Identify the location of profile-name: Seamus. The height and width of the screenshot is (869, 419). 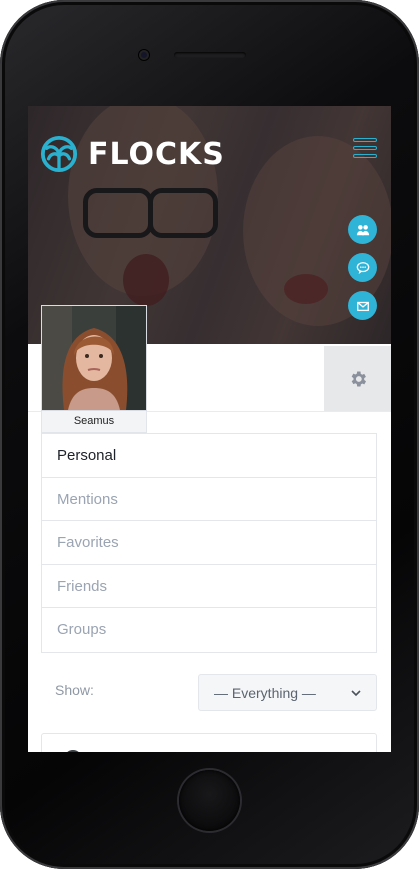
(94, 422).